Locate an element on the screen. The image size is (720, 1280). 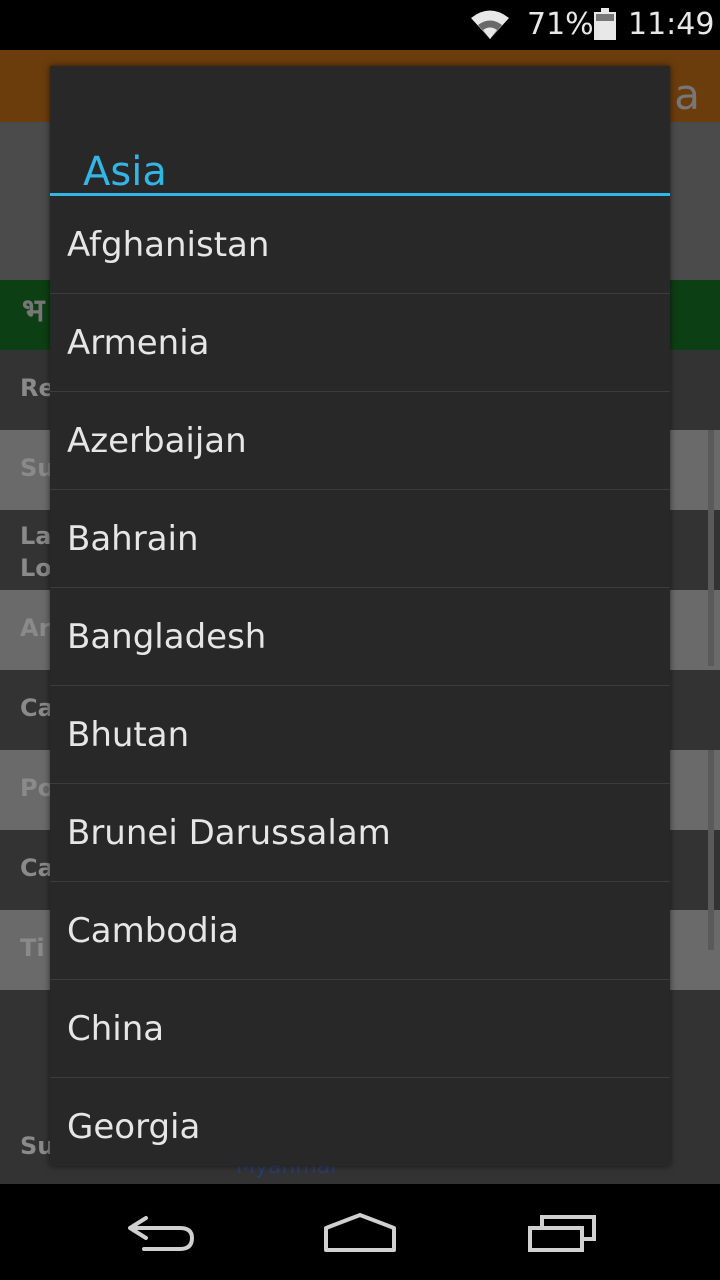
row-label: Ti is located at coordinates (32, 948).